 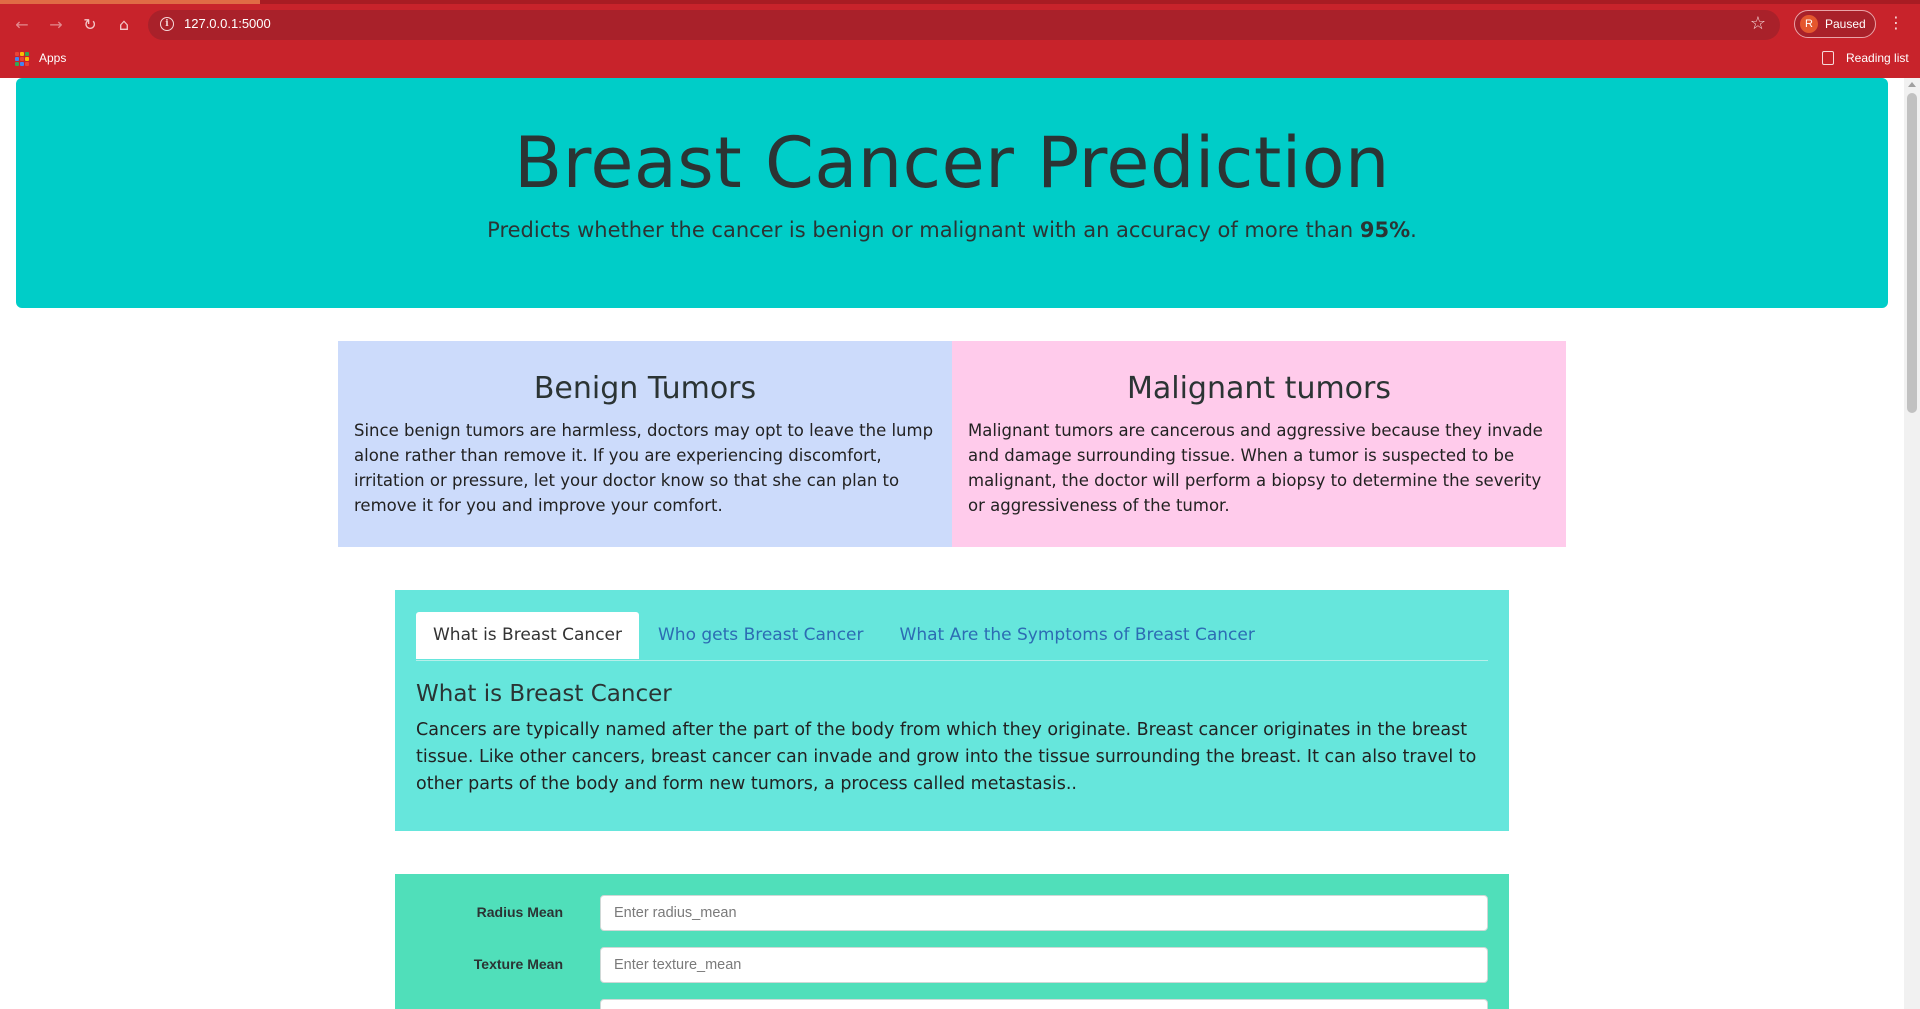 What do you see at coordinates (1845, 24) in the screenshot?
I see `profile-status: Paused` at bounding box center [1845, 24].